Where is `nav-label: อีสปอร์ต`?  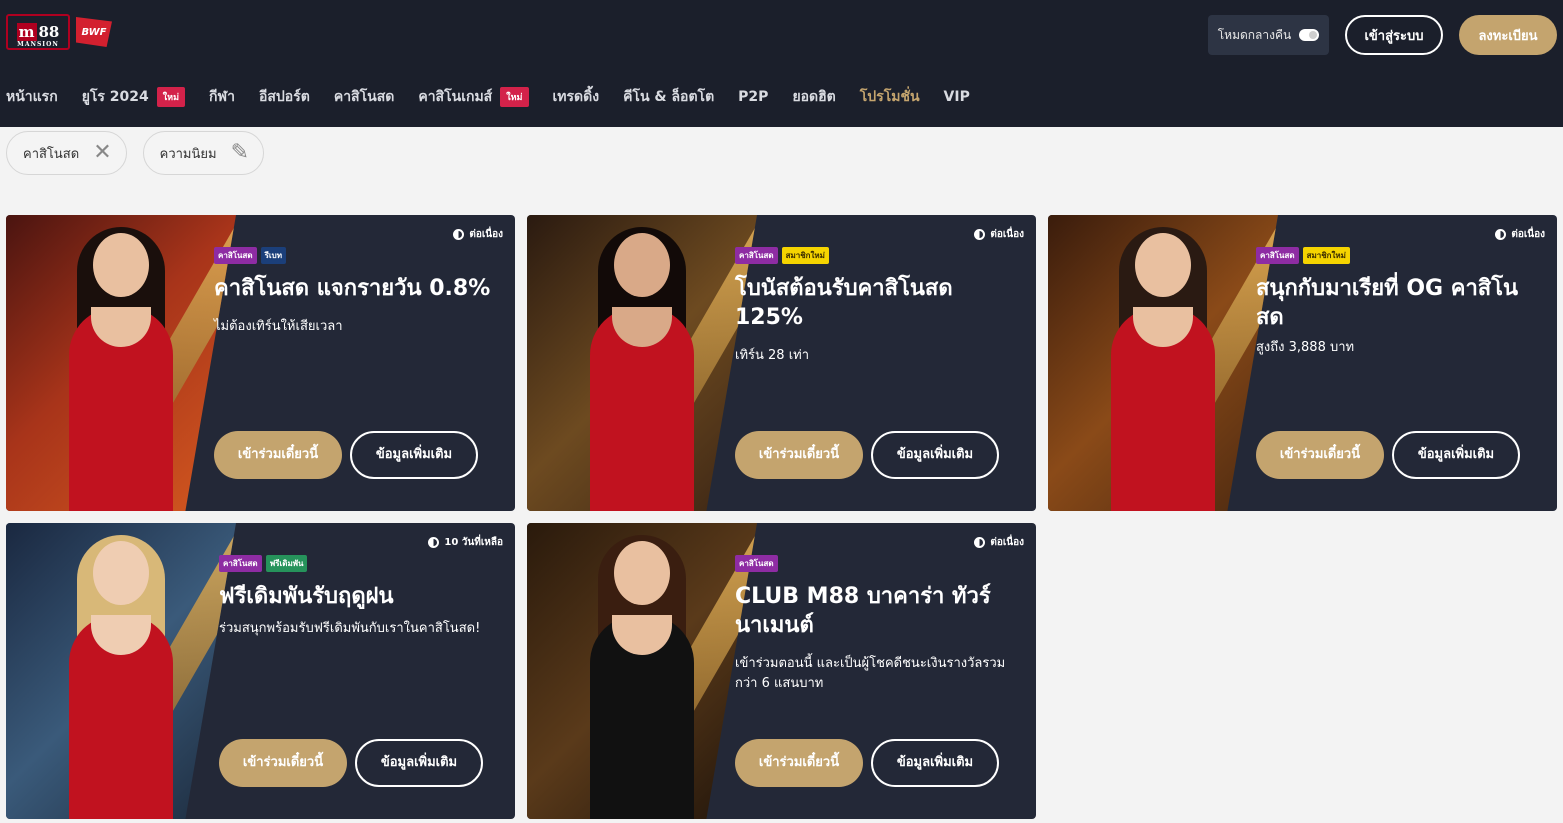
nav-label: อีสปอร์ต is located at coordinates (284, 97).